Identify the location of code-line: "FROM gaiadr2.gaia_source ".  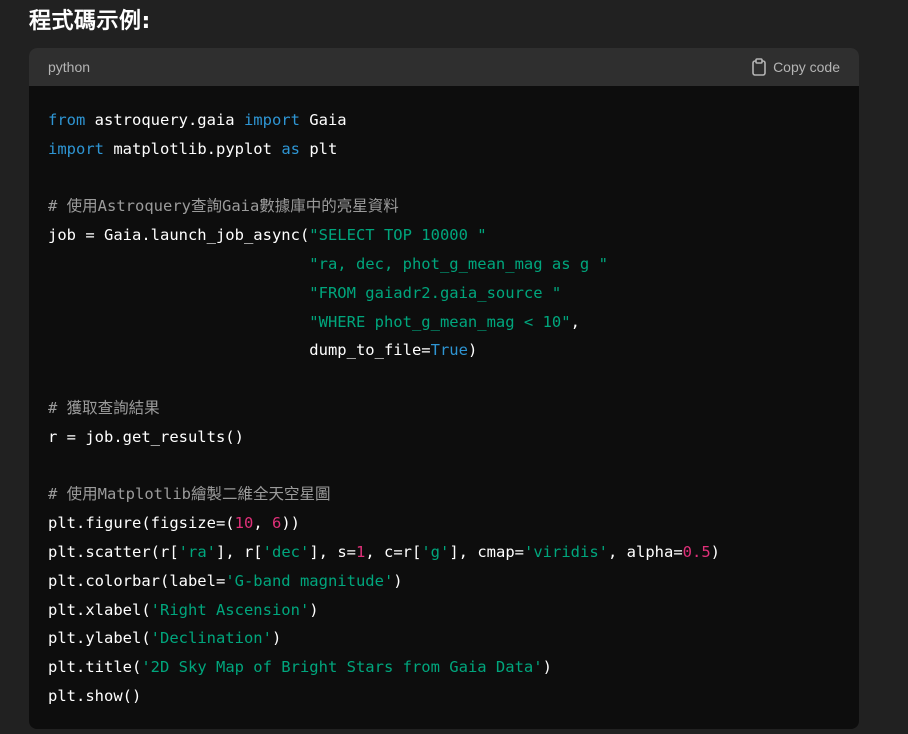
(444, 293).